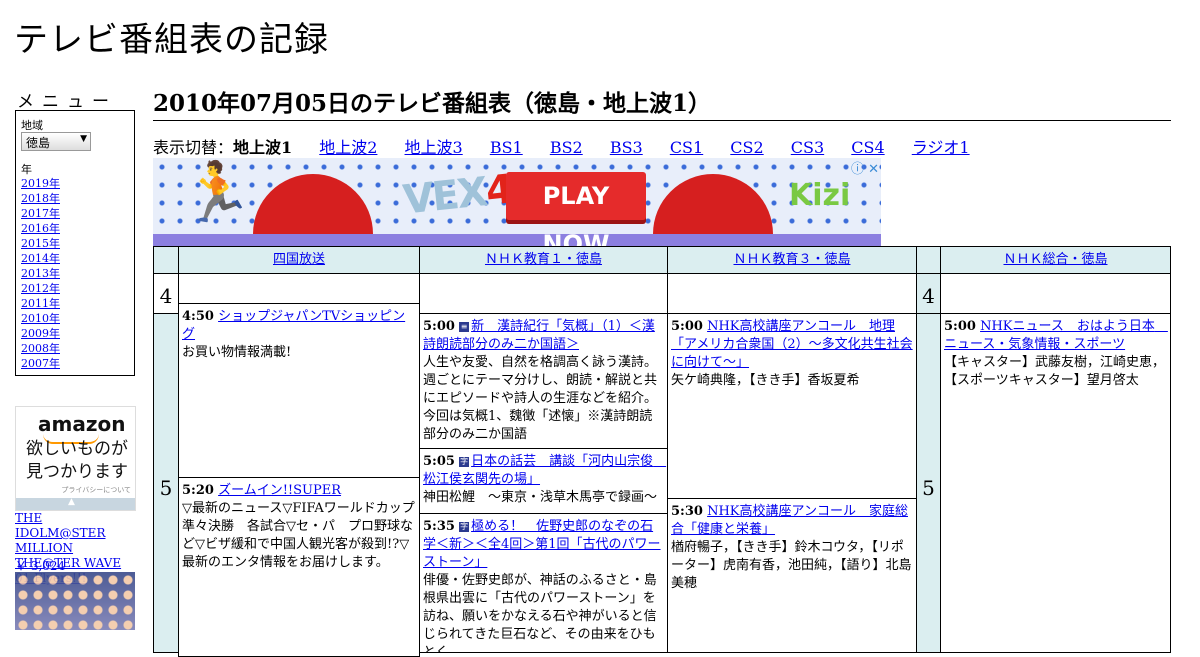 The width and height of the screenshot is (1200, 657). I want to click on program-title-link: NHK高校講座アンコール 地理「アメリカ合衆国（2）～多文化共生社会に向けて～」, so click(792, 344).